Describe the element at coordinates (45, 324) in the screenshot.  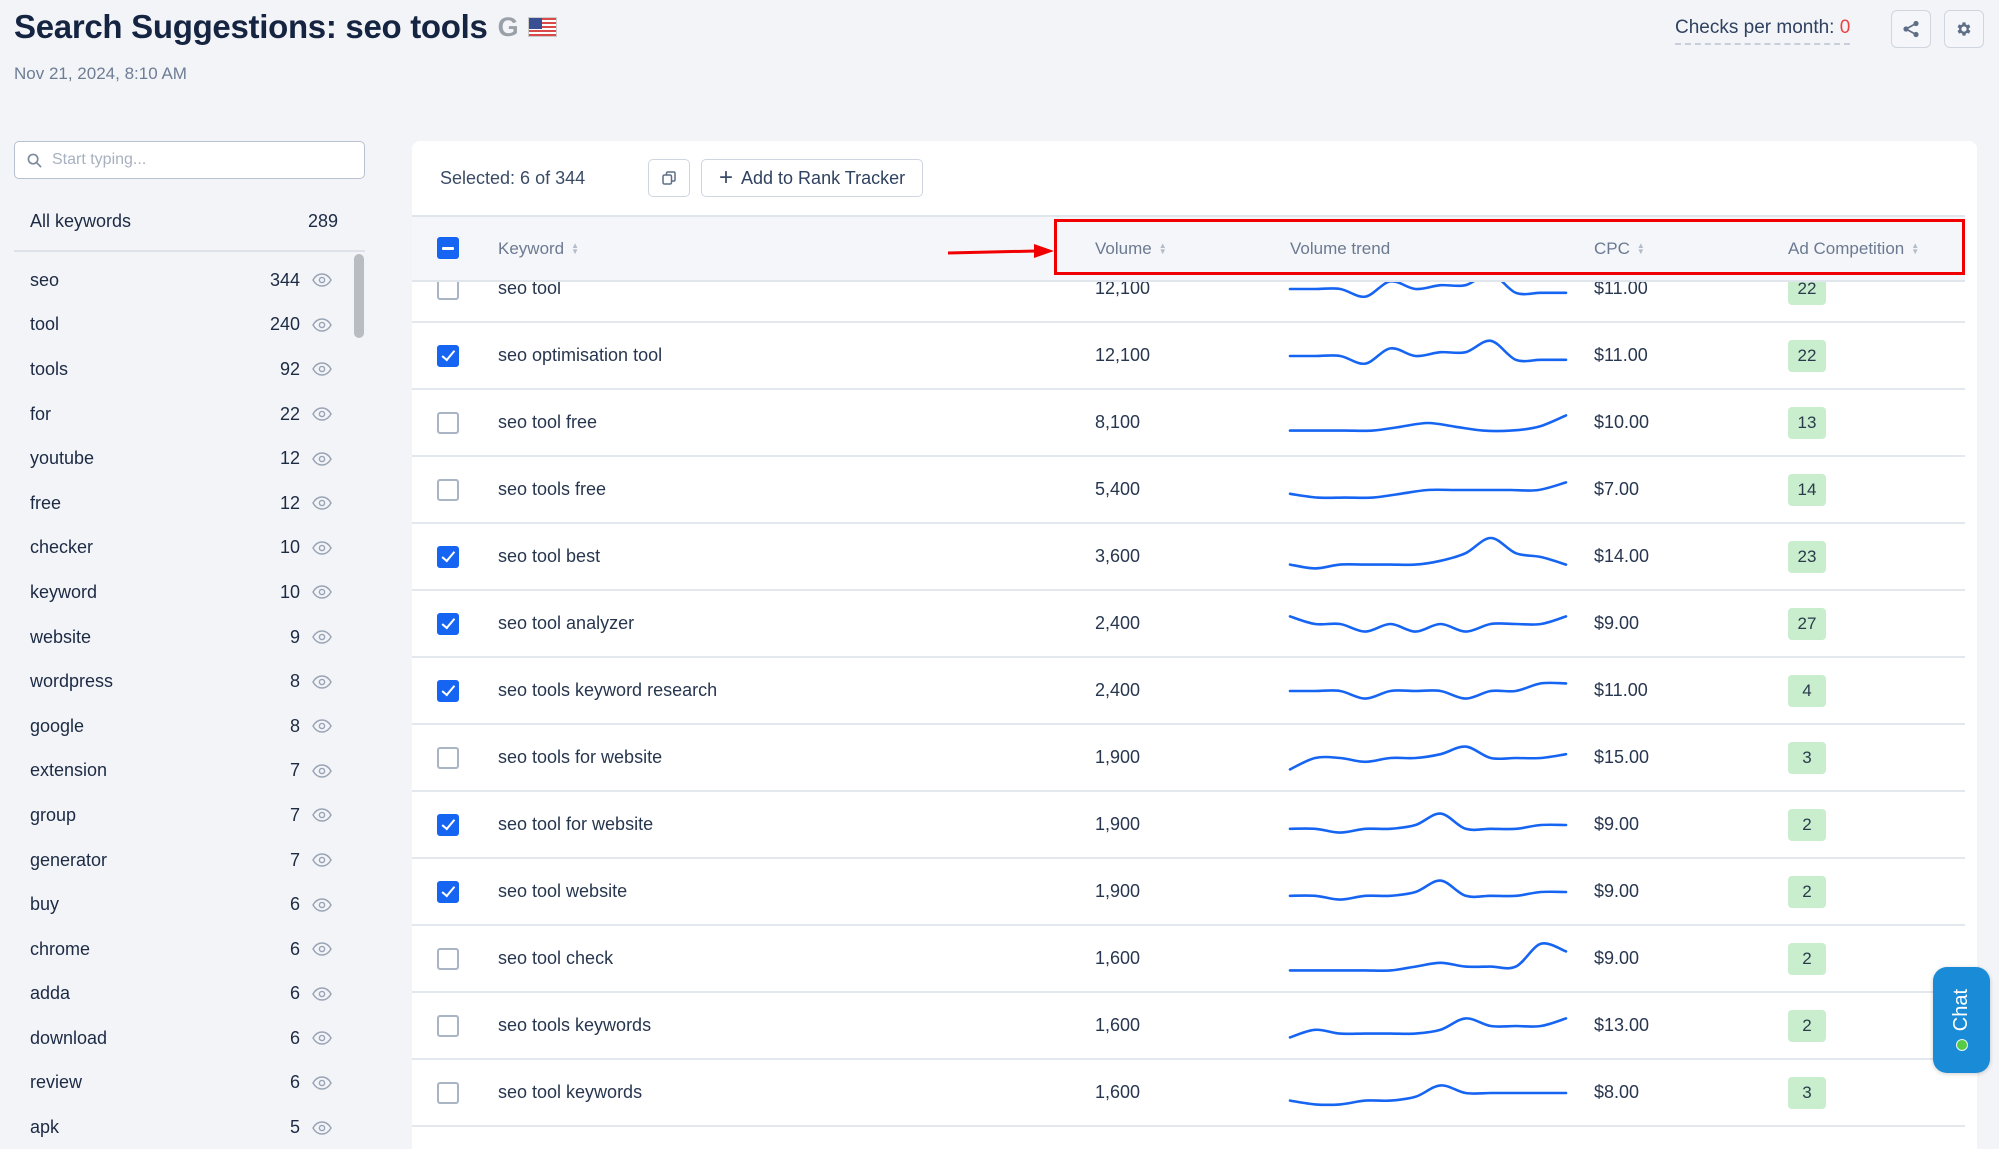
I see `sidebar-item-label: tool` at that location.